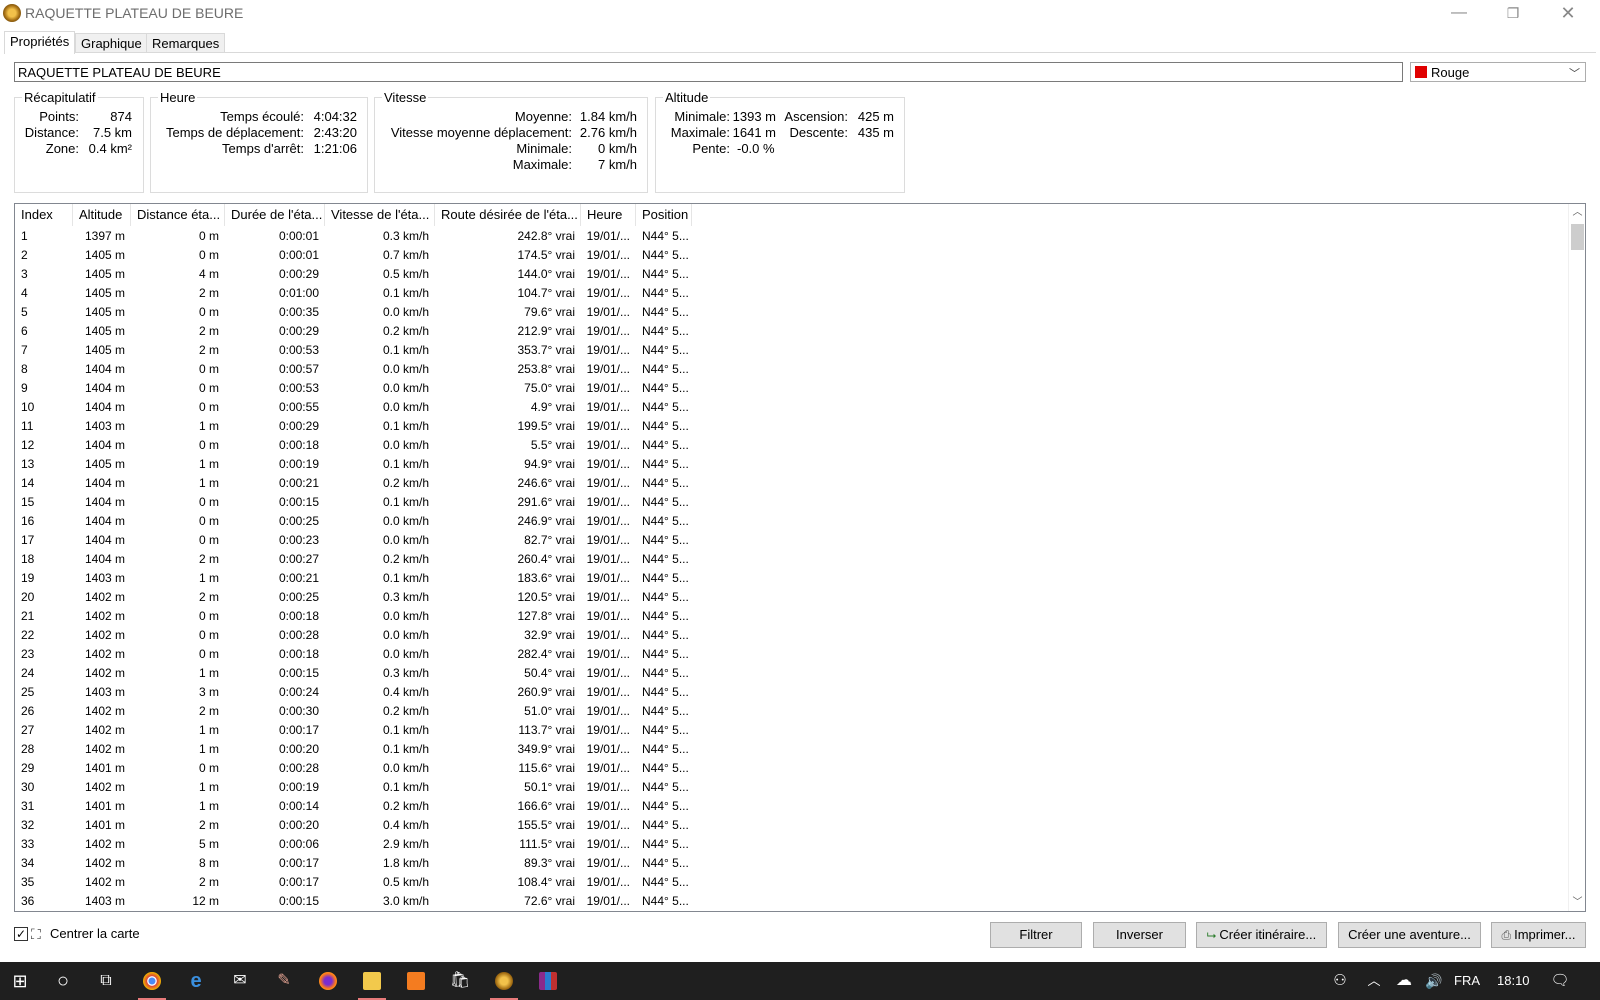  What do you see at coordinates (405, 97) in the screenshot?
I see `speed-title: Vitesse` at bounding box center [405, 97].